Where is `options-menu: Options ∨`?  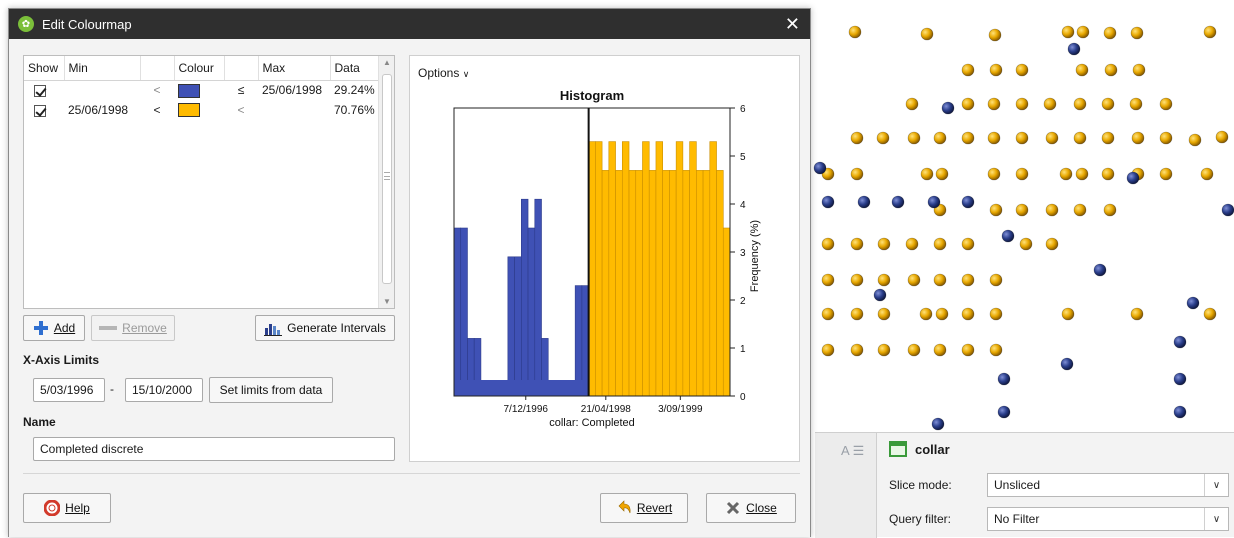
options-menu: Options ∨ is located at coordinates (443, 73).